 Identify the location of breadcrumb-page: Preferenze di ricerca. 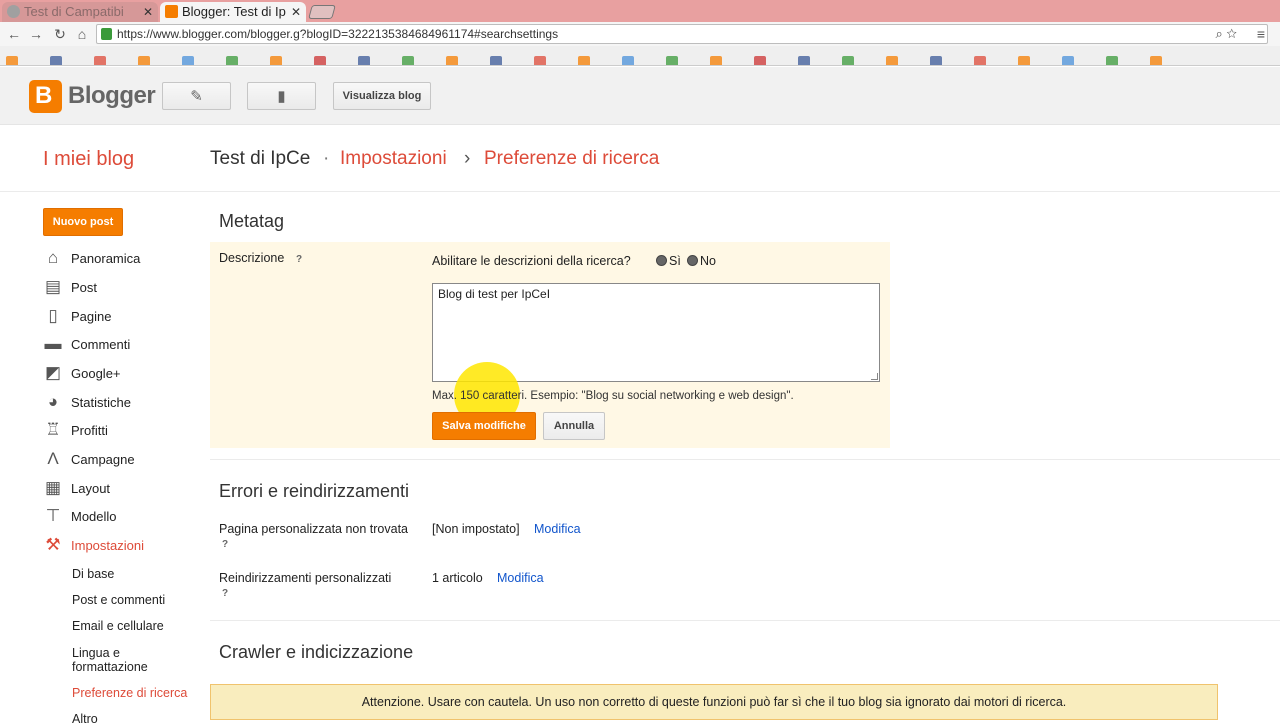
(572, 158).